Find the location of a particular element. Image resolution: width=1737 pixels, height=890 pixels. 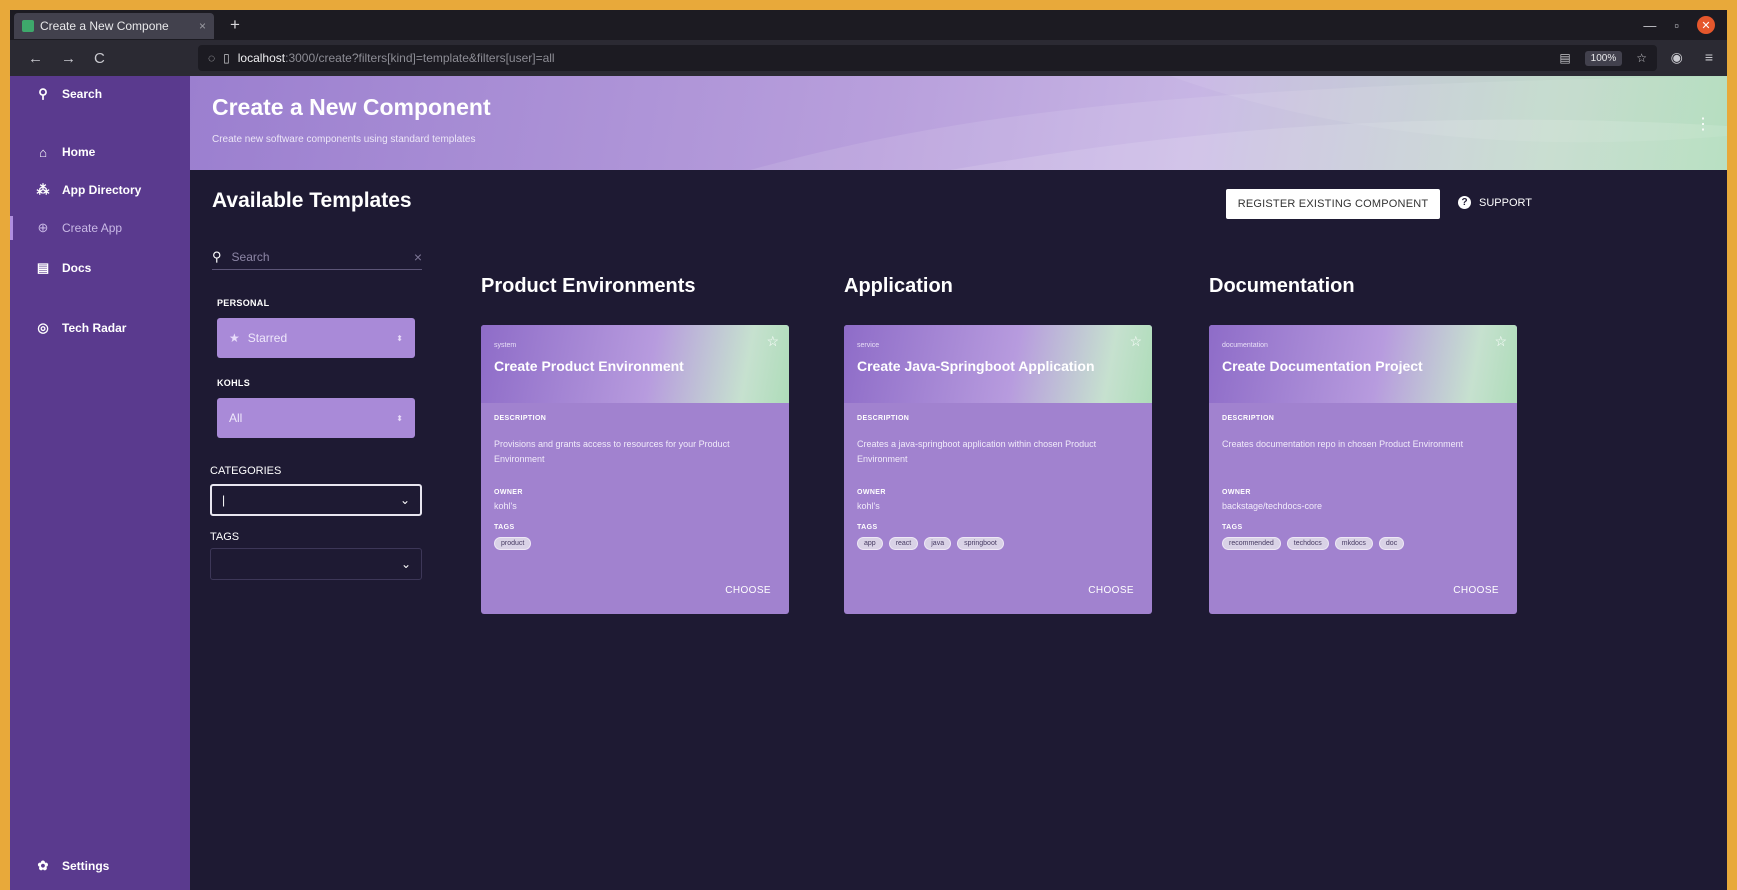

card-header: system Create Product Environment ☆ is located at coordinates (635, 364).